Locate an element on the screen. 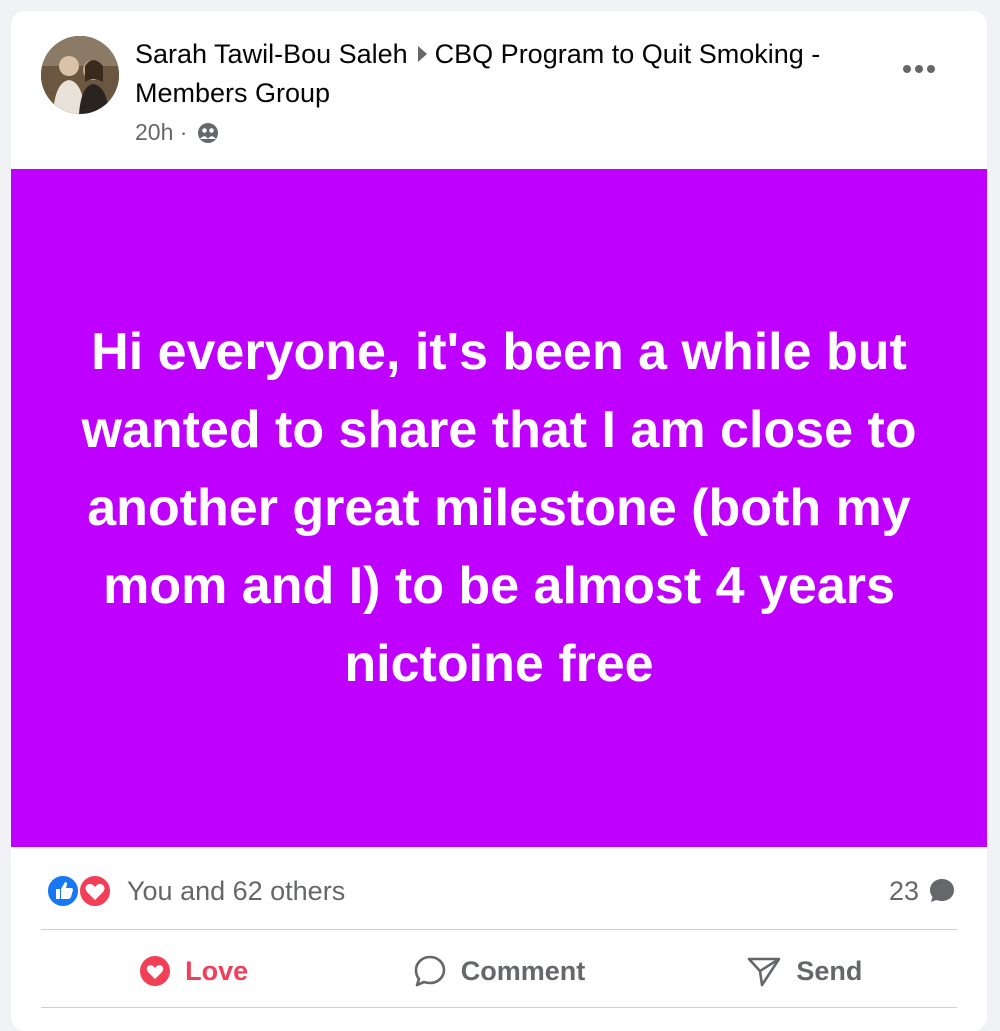 This screenshot has height=1031, width=1000. love-icon is located at coordinates (95, 891).